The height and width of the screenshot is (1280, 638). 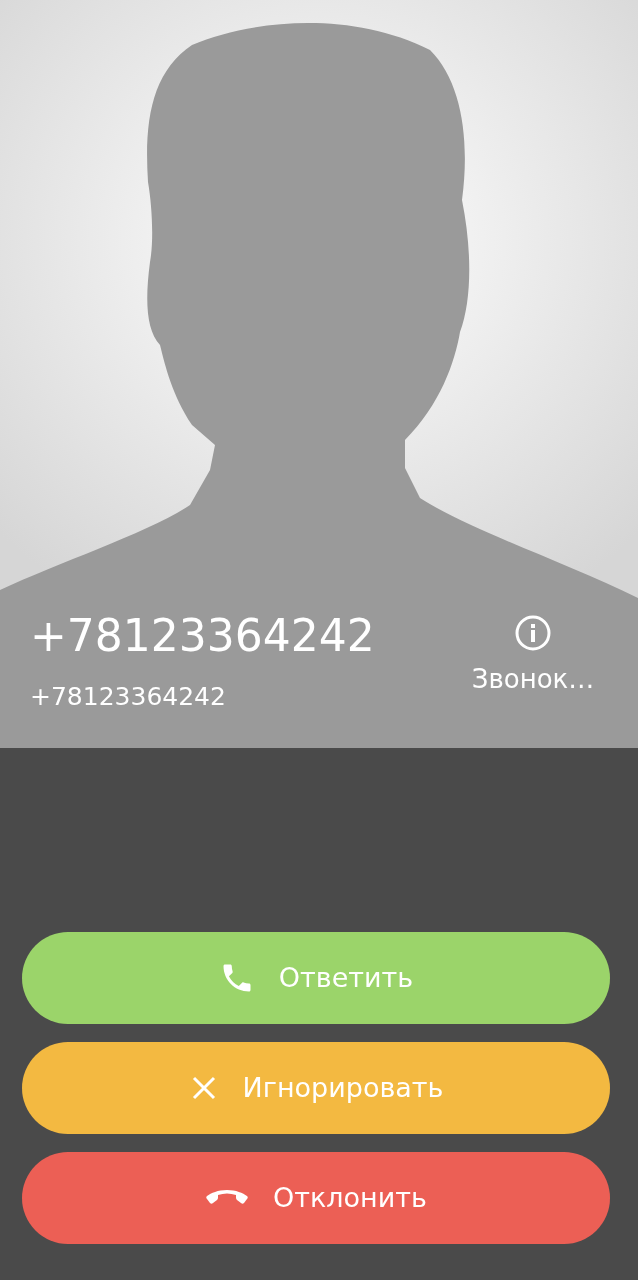 What do you see at coordinates (316, 1088) in the screenshot?
I see `ignore-button: Игнорировать` at bounding box center [316, 1088].